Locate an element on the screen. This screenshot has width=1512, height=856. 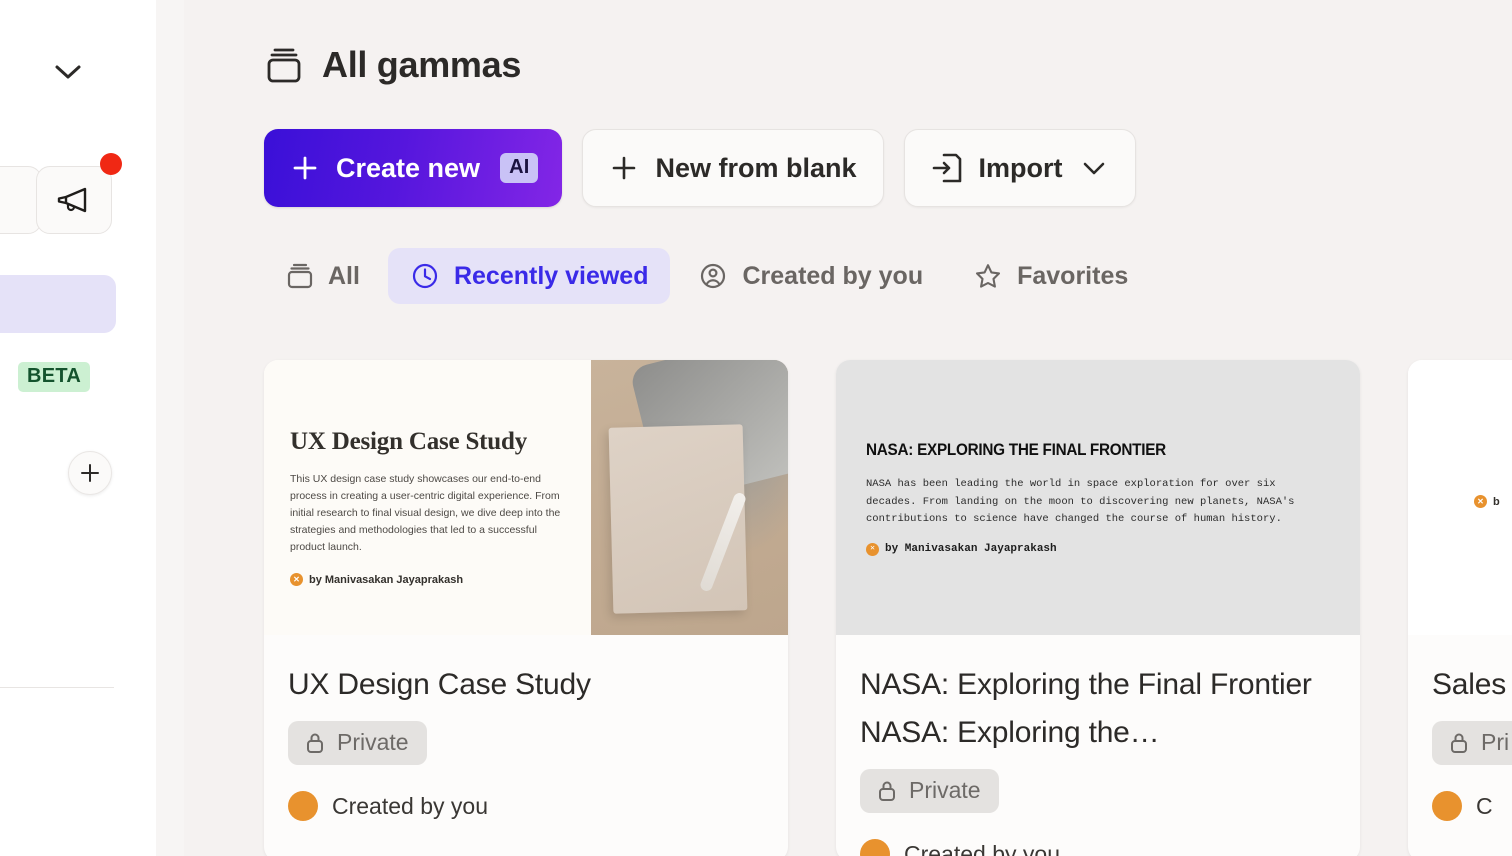
import-label: Import is located at coordinates (1020, 167).